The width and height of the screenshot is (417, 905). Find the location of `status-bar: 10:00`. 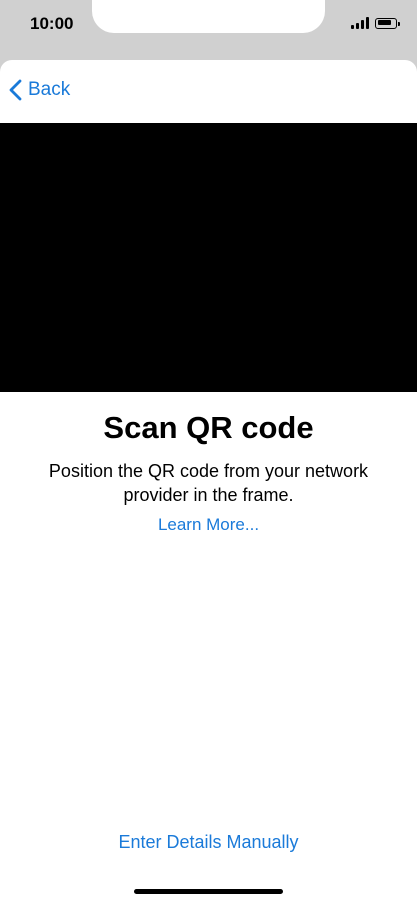

status-bar: 10:00 is located at coordinates (208, 31).